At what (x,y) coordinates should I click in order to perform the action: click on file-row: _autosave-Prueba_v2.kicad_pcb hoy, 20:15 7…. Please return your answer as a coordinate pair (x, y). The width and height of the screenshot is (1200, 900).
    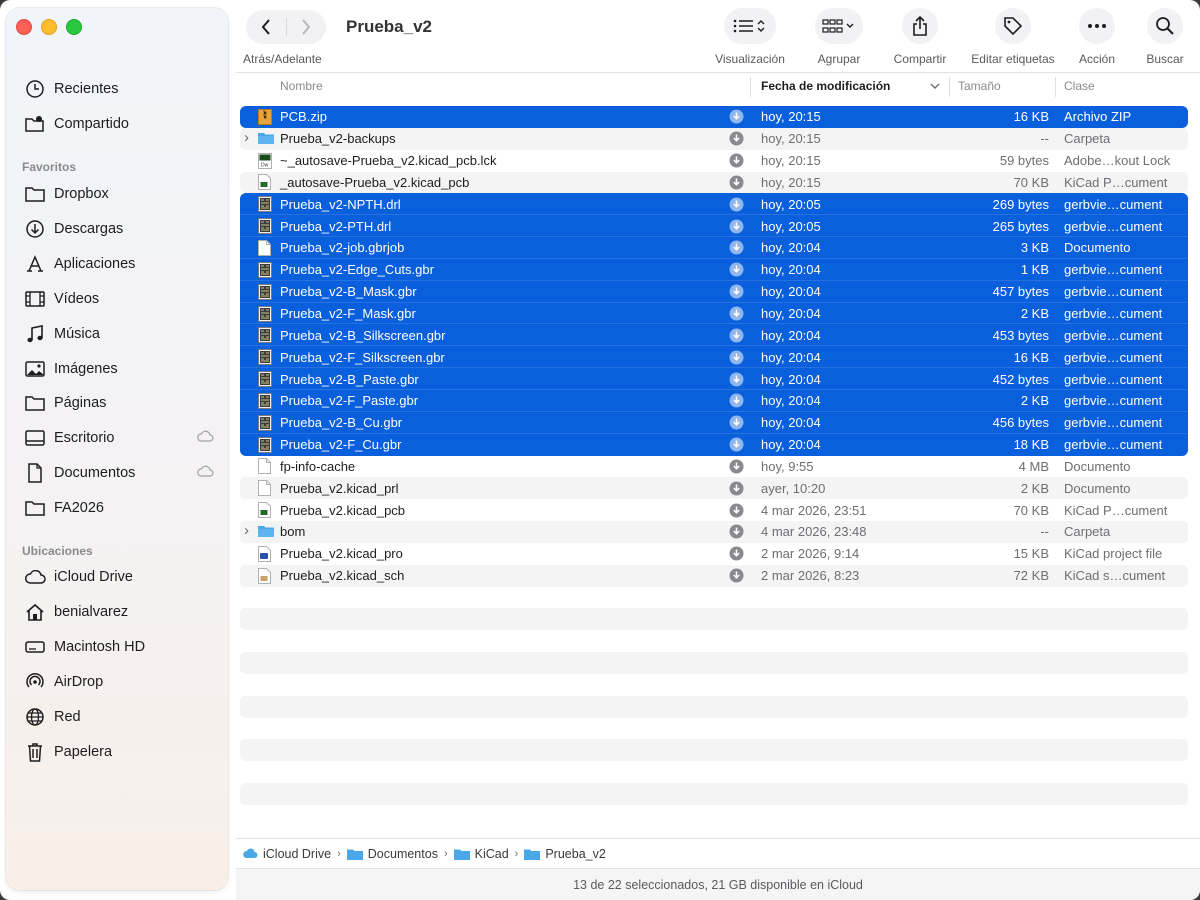
    Looking at the image, I should click on (714, 182).